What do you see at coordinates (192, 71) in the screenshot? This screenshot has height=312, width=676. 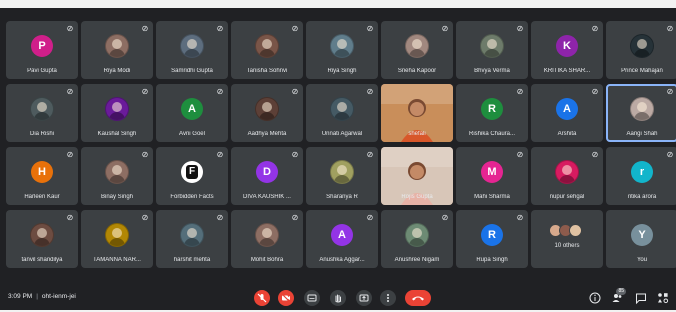 I see `participant-name: Samridhi Gupta` at bounding box center [192, 71].